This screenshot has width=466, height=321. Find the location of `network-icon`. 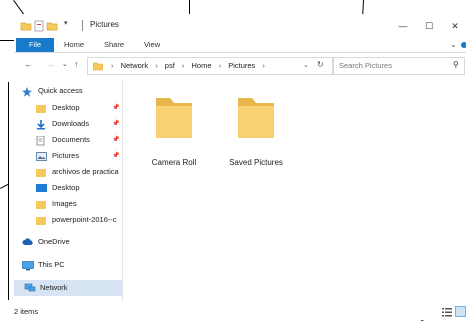

network-icon is located at coordinates (30, 287).